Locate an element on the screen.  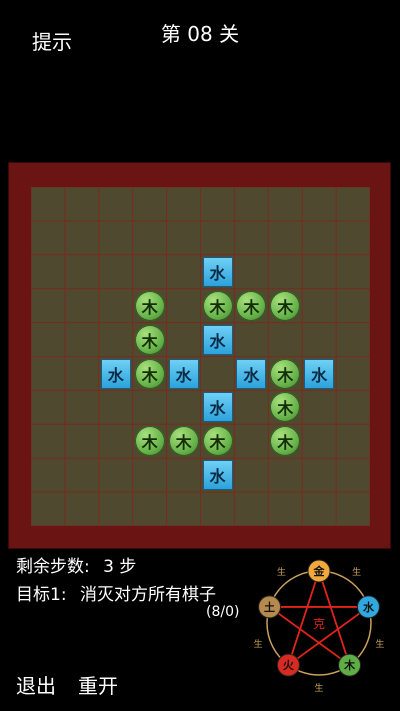
steps-row: 剩余步数: 3 步 is located at coordinates (76, 564).